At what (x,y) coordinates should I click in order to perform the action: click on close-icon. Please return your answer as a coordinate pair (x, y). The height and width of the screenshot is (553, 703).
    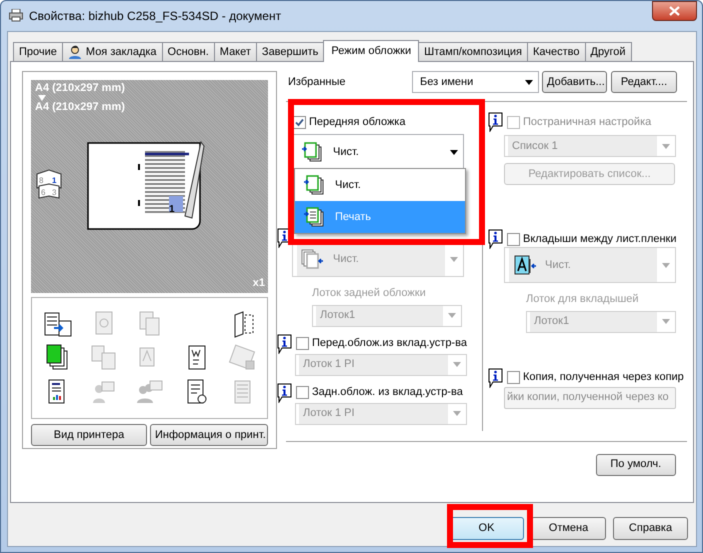
    Looking at the image, I should click on (674, 11).